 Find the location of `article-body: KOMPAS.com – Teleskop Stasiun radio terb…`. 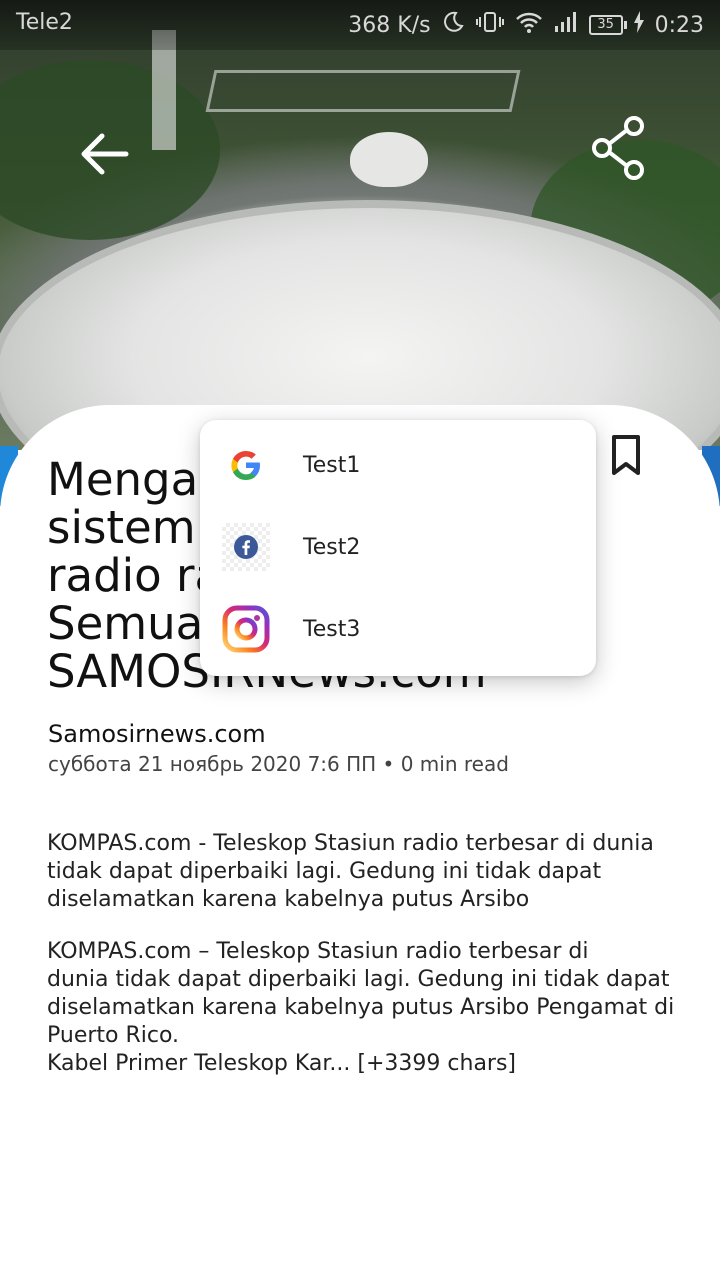

article-body: KOMPAS.com – Teleskop Stasiun radio terb… is located at coordinates (361, 1007).